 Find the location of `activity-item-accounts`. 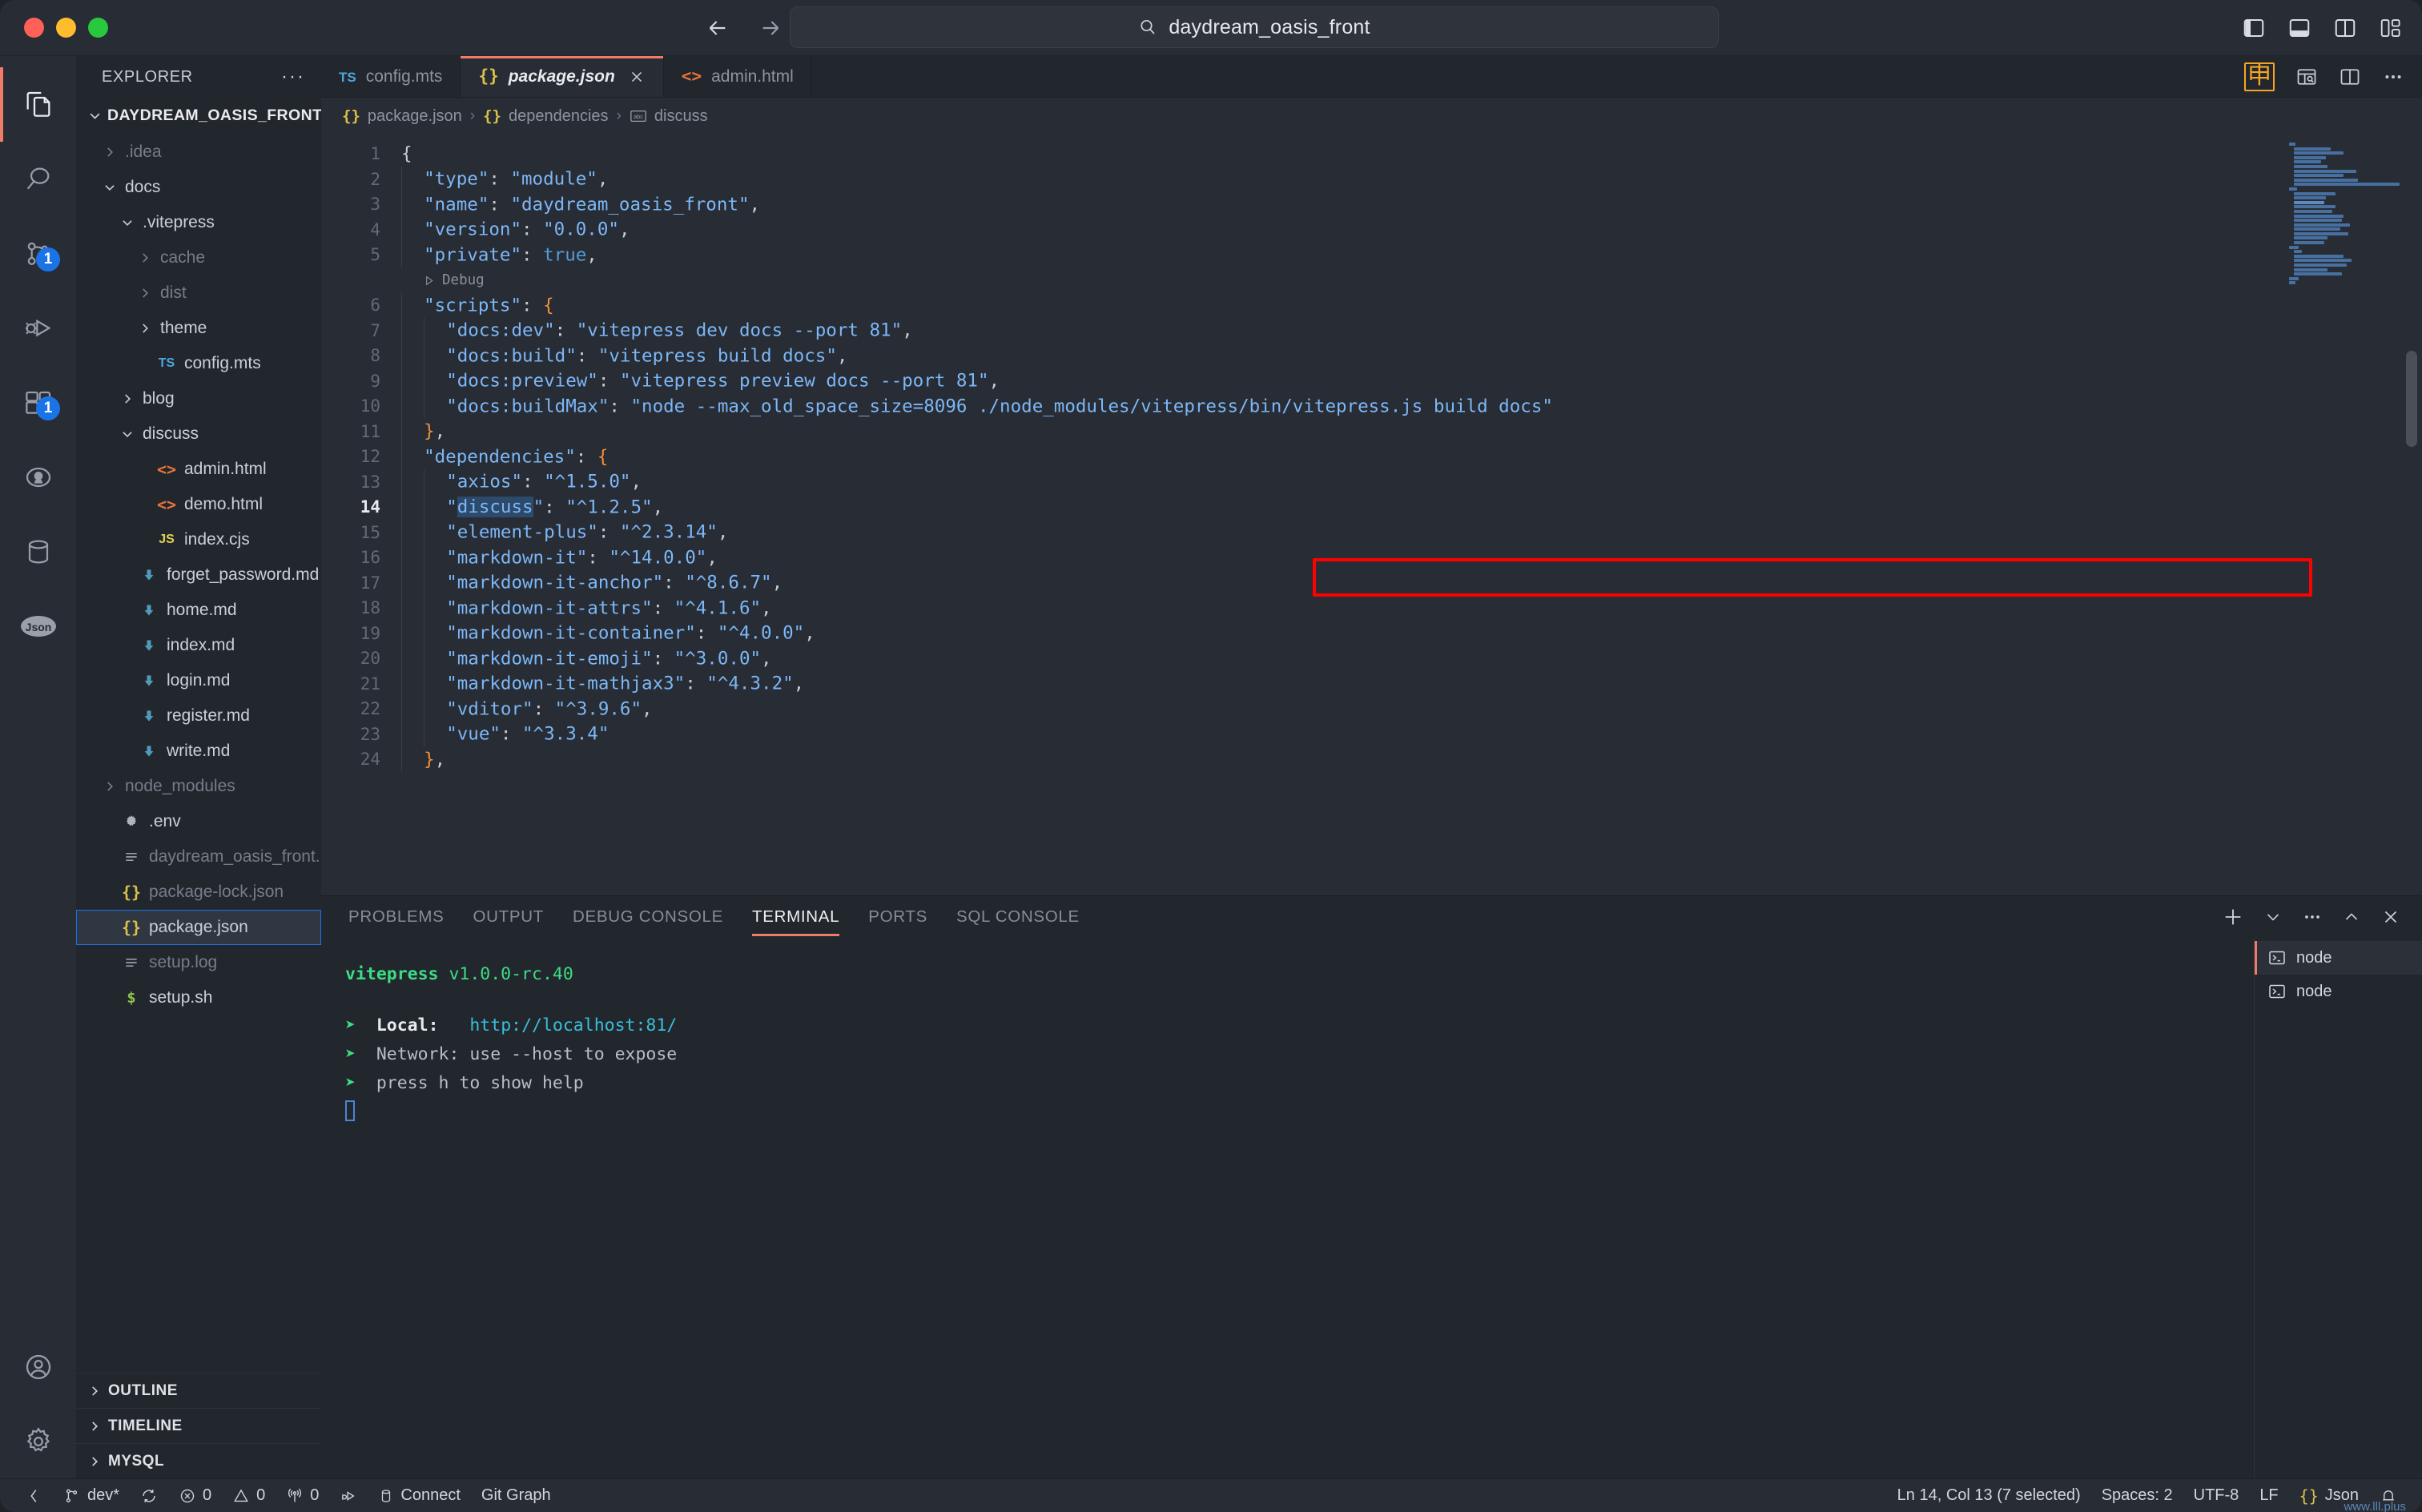

activity-item-accounts is located at coordinates (38, 1366).